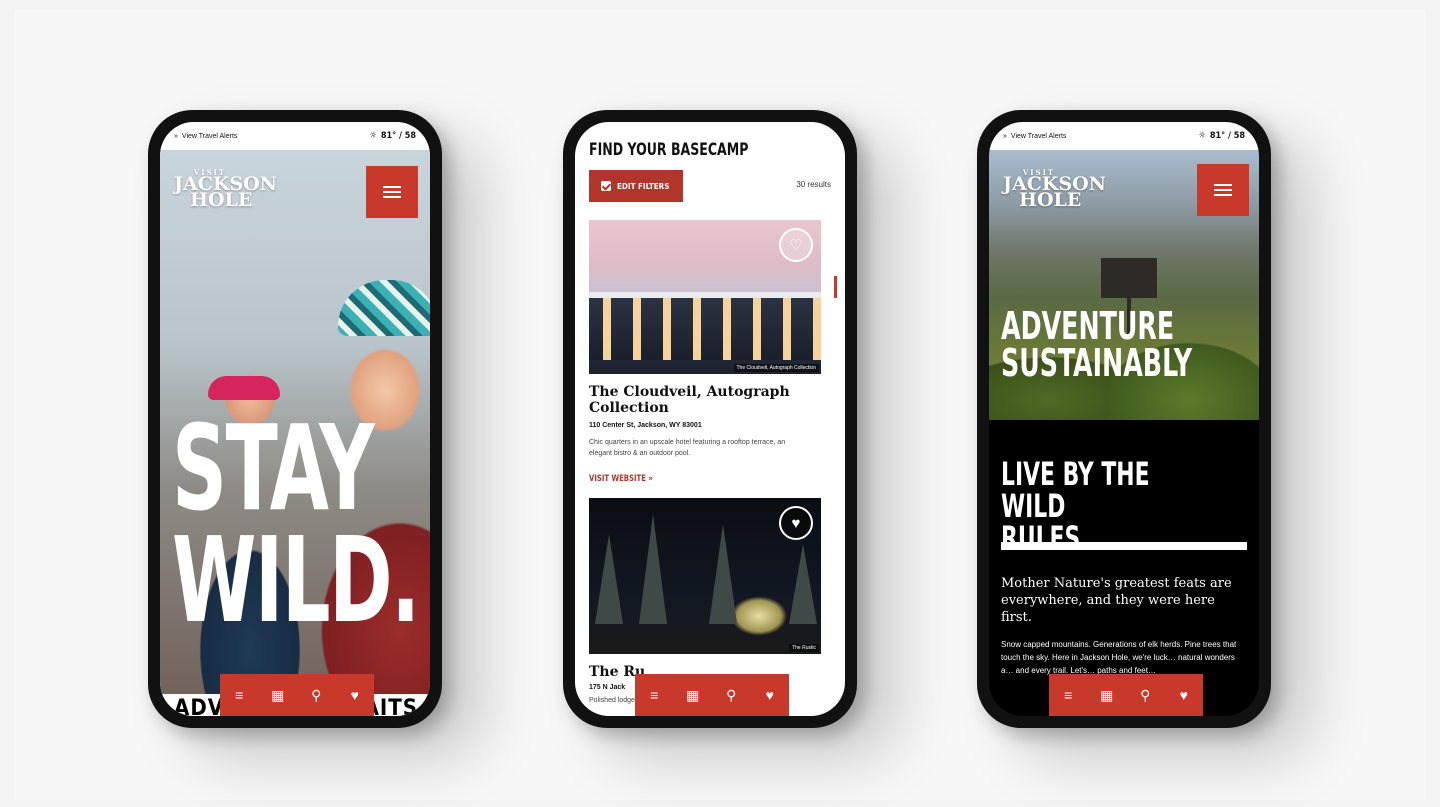  Describe the element at coordinates (384, 308) in the screenshot. I see `helmet-shape` at that location.